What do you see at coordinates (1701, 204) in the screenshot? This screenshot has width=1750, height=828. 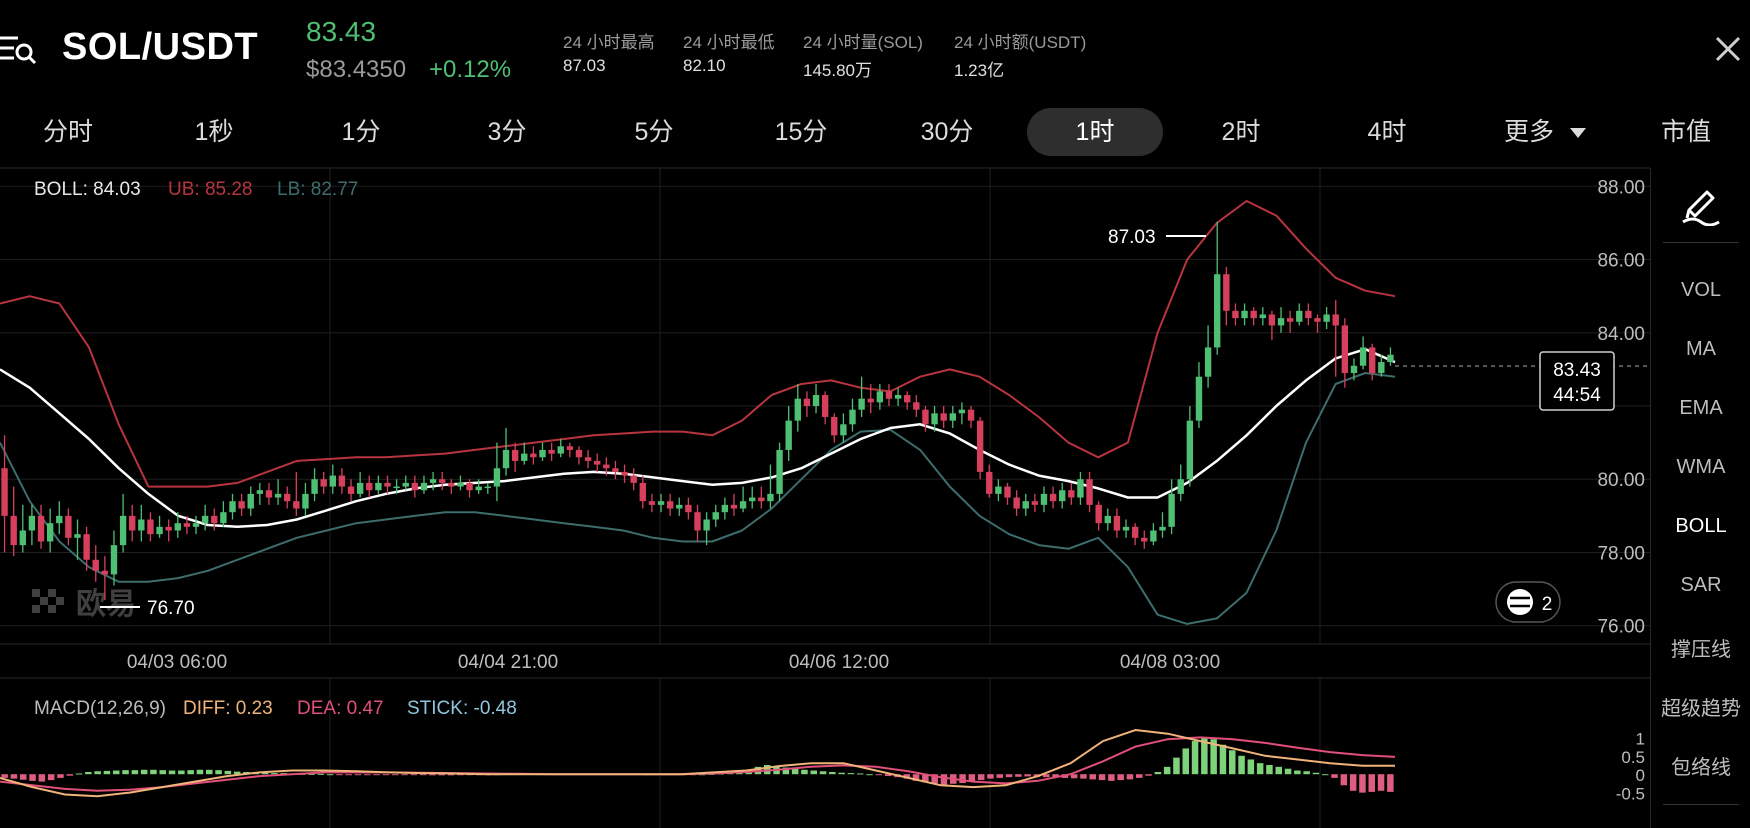 I see `drawing-pen-icon` at bounding box center [1701, 204].